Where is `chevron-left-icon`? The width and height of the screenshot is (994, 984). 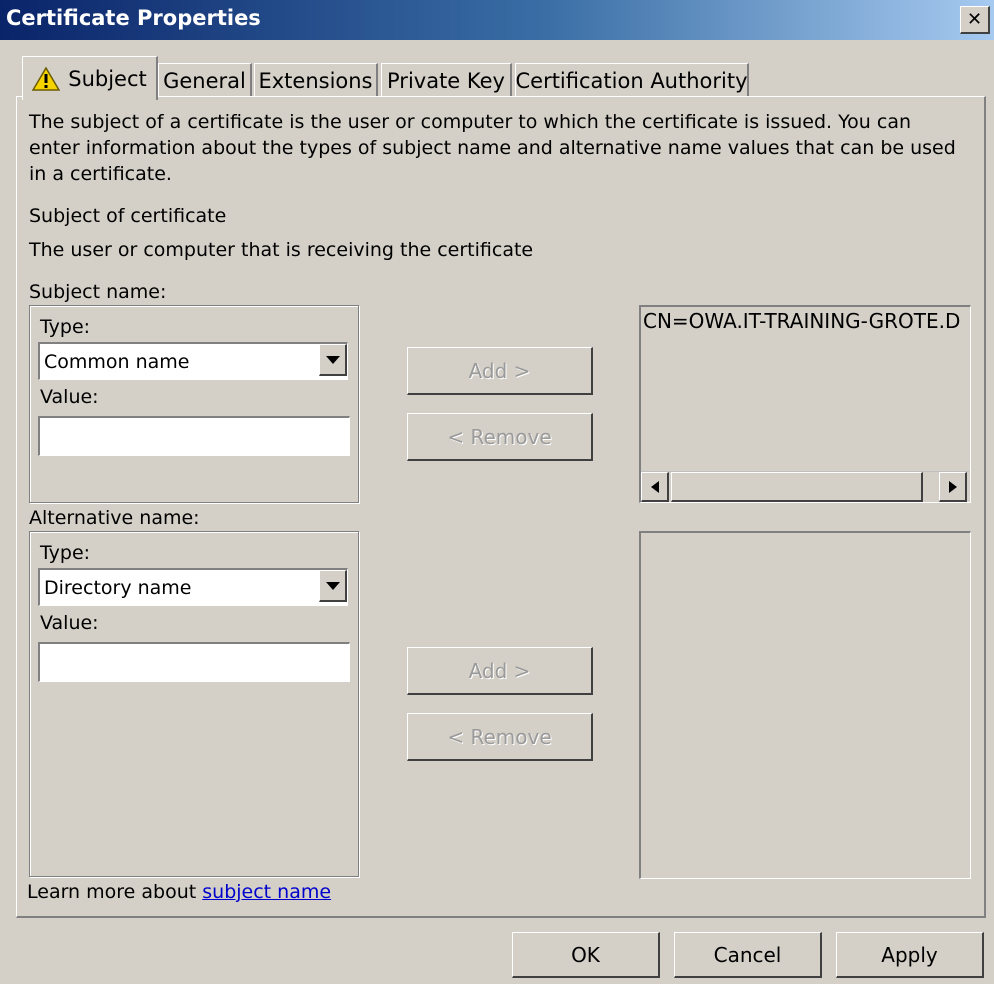 chevron-left-icon is located at coordinates (654, 486).